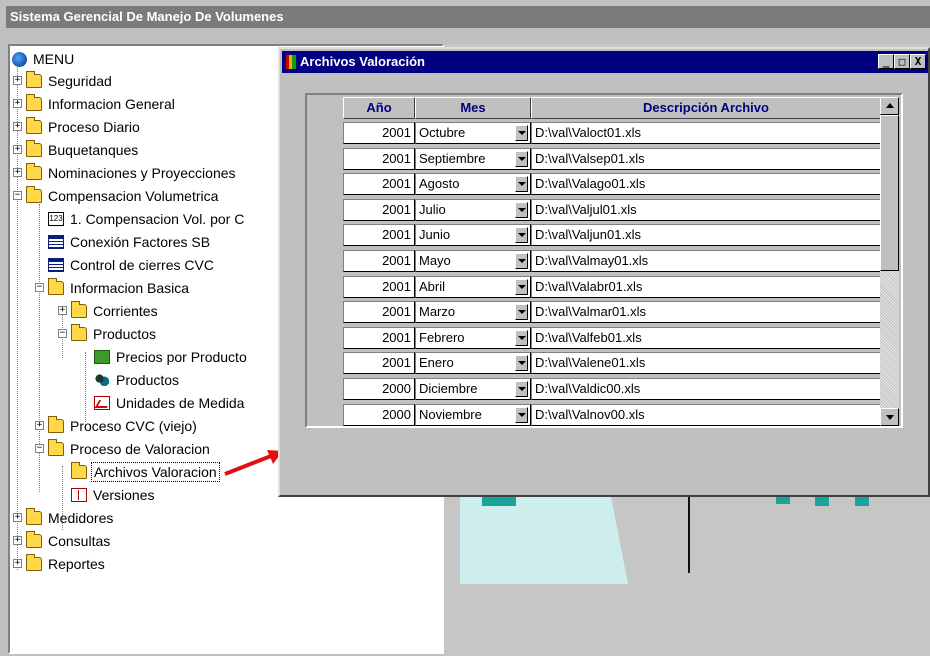 This screenshot has width=930, height=656. What do you see at coordinates (706, 159) in the screenshot?
I see `file-description-cell: D:\val\Valsep01.xls` at bounding box center [706, 159].